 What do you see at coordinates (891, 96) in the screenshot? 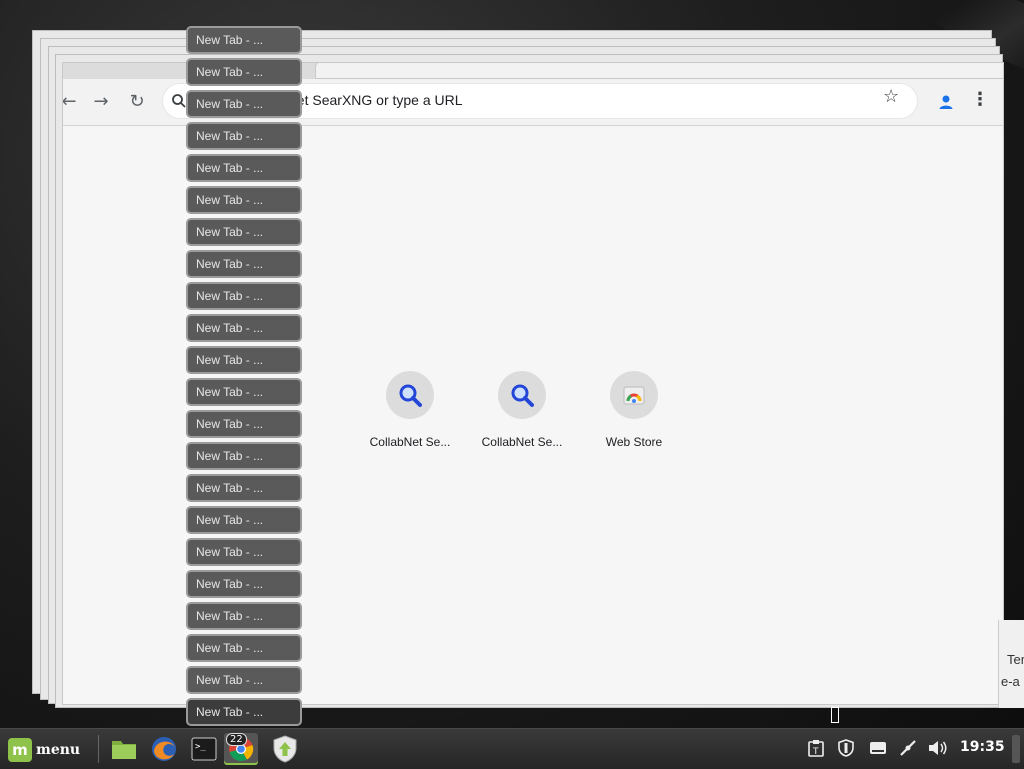
I see `bookmark-star-icon: ☆` at bounding box center [891, 96].